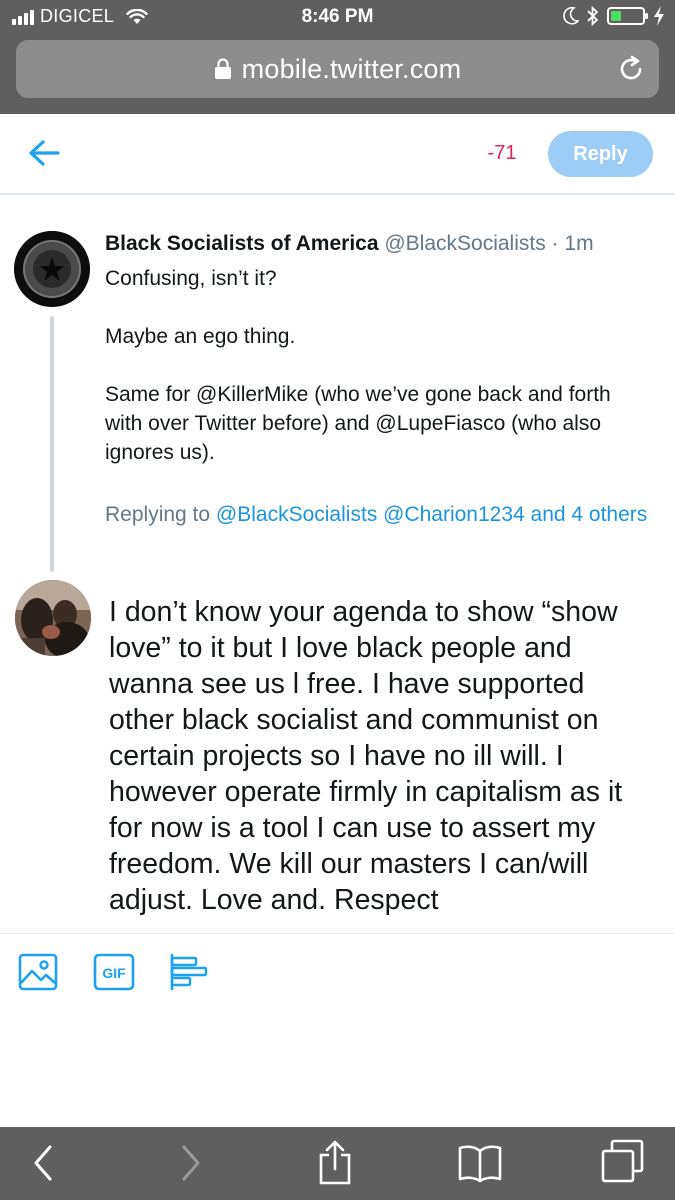 This screenshot has width=675, height=1200. What do you see at coordinates (191, 1163) in the screenshot?
I see `chevron-right-icon` at bounding box center [191, 1163].